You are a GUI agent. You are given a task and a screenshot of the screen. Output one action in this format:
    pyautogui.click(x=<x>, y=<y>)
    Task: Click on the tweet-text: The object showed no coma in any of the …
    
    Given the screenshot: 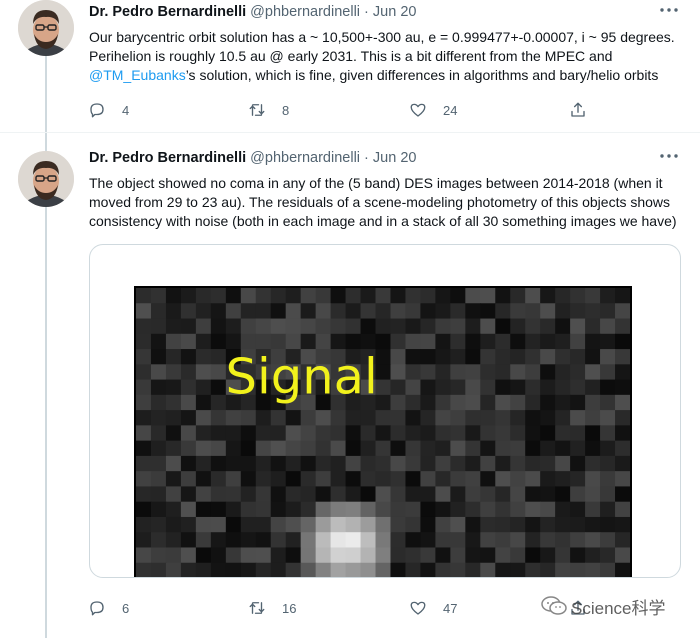 What is the action you would take?
    pyautogui.click(x=389, y=202)
    